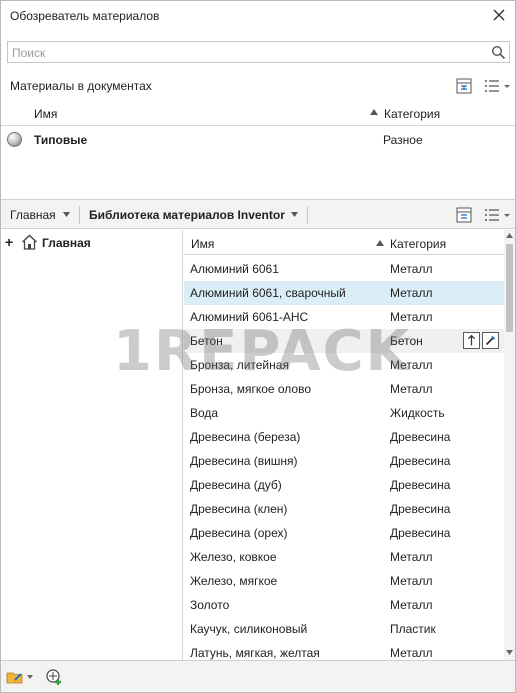 This screenshot has width=516, height=693. Describe the element at coordinates (490, 340) in the screenshot. I see `edit-material-icon` at that location.